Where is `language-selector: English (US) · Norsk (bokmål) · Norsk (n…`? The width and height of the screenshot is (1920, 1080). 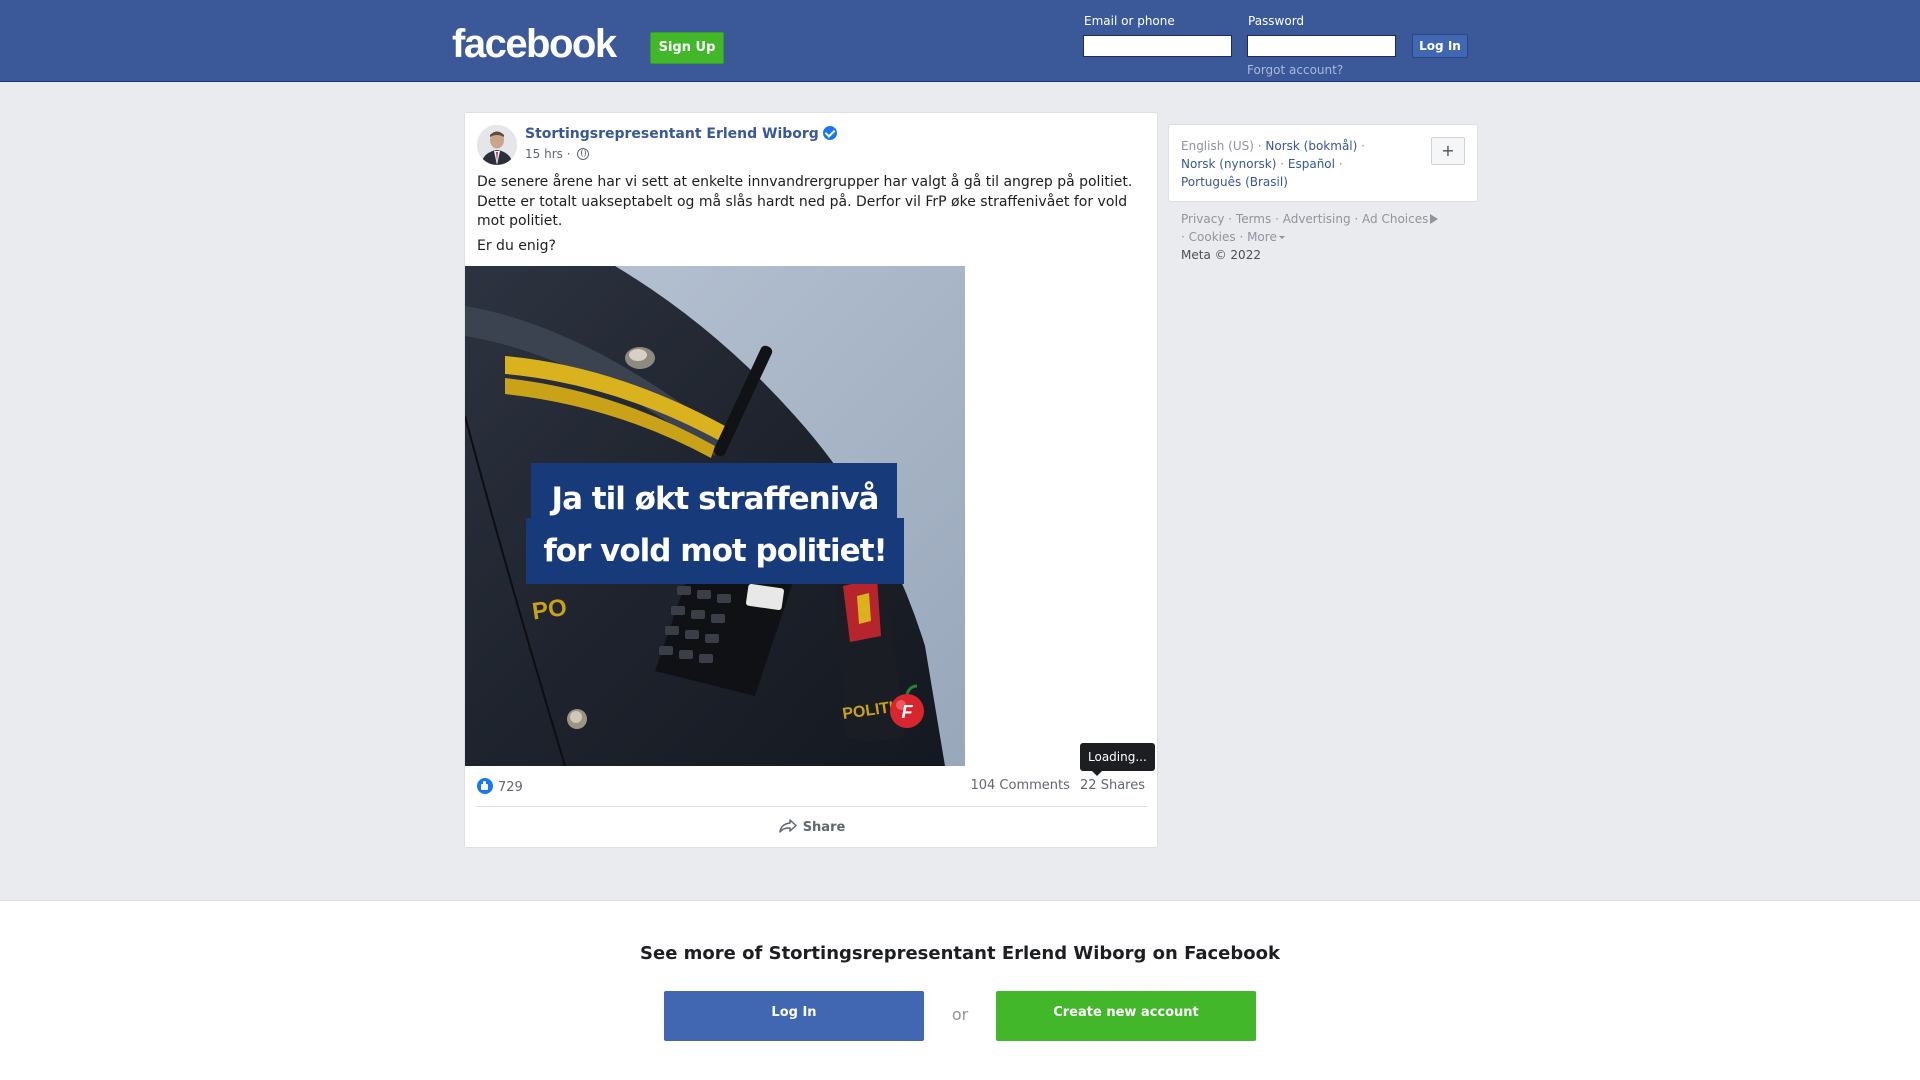 language-selector: English (US) · Norsk (bokmål) · Norsk (n… is located at coordinates (1323, 163).